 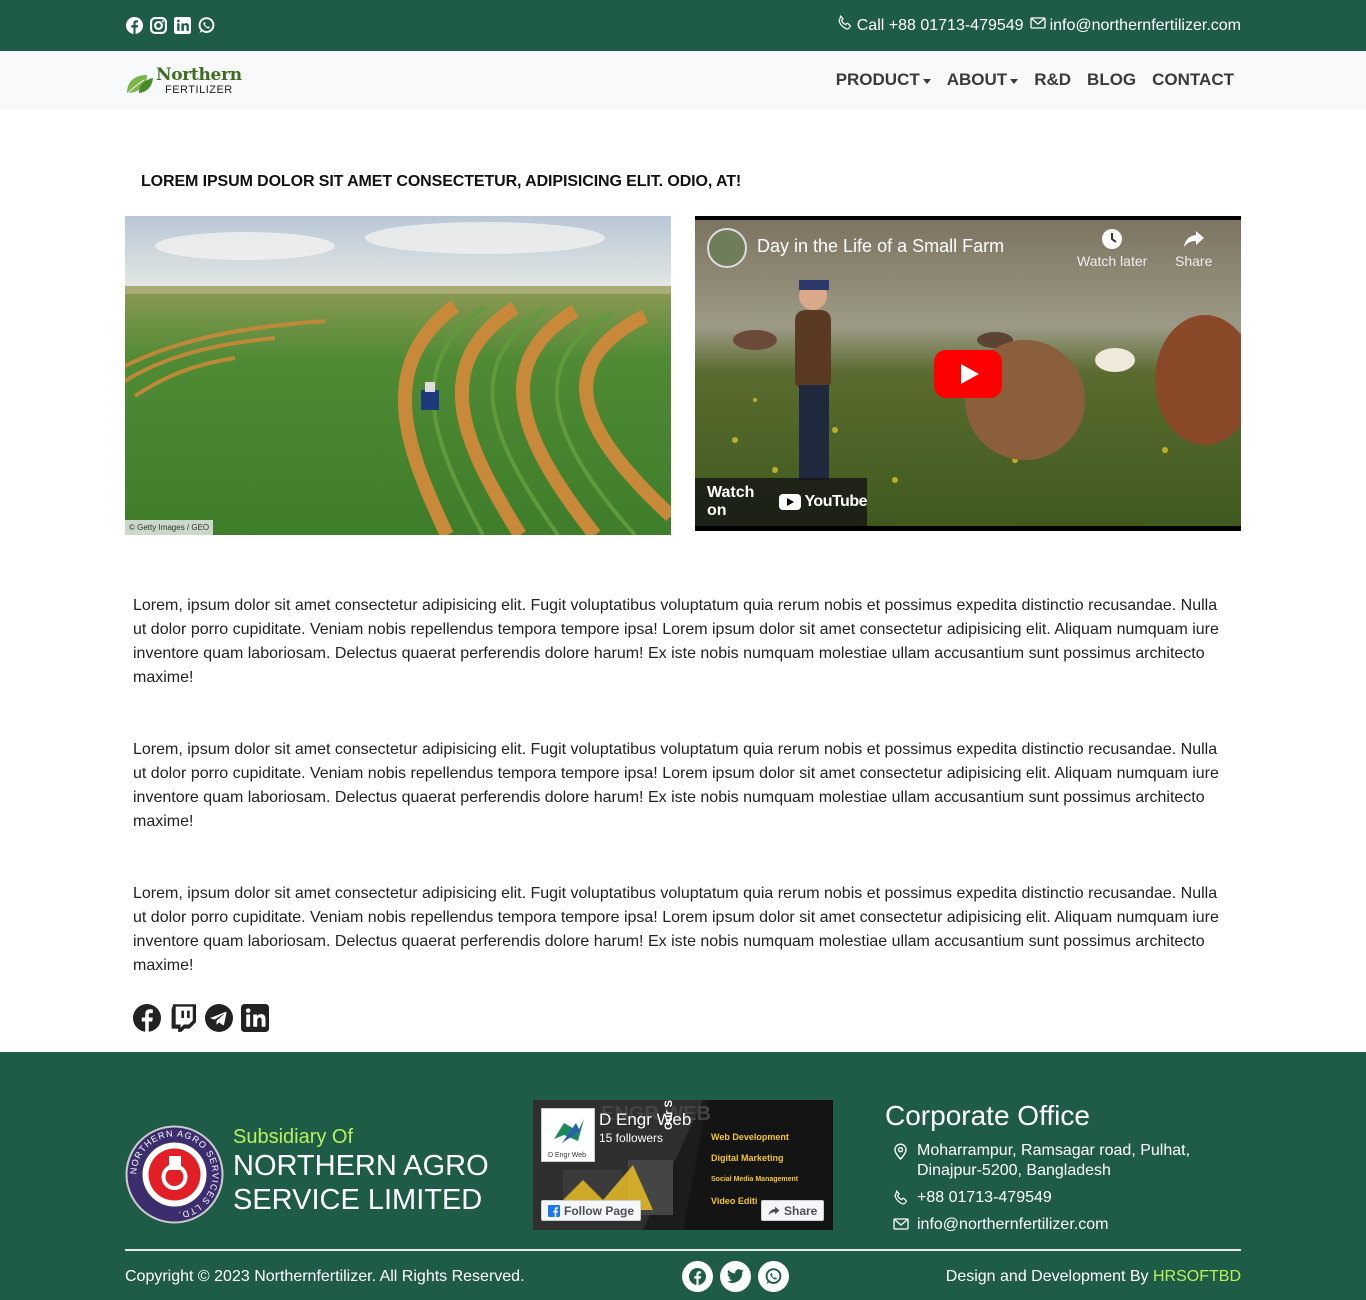 I want to click on clock-icon, so click(x=1112, y=239).